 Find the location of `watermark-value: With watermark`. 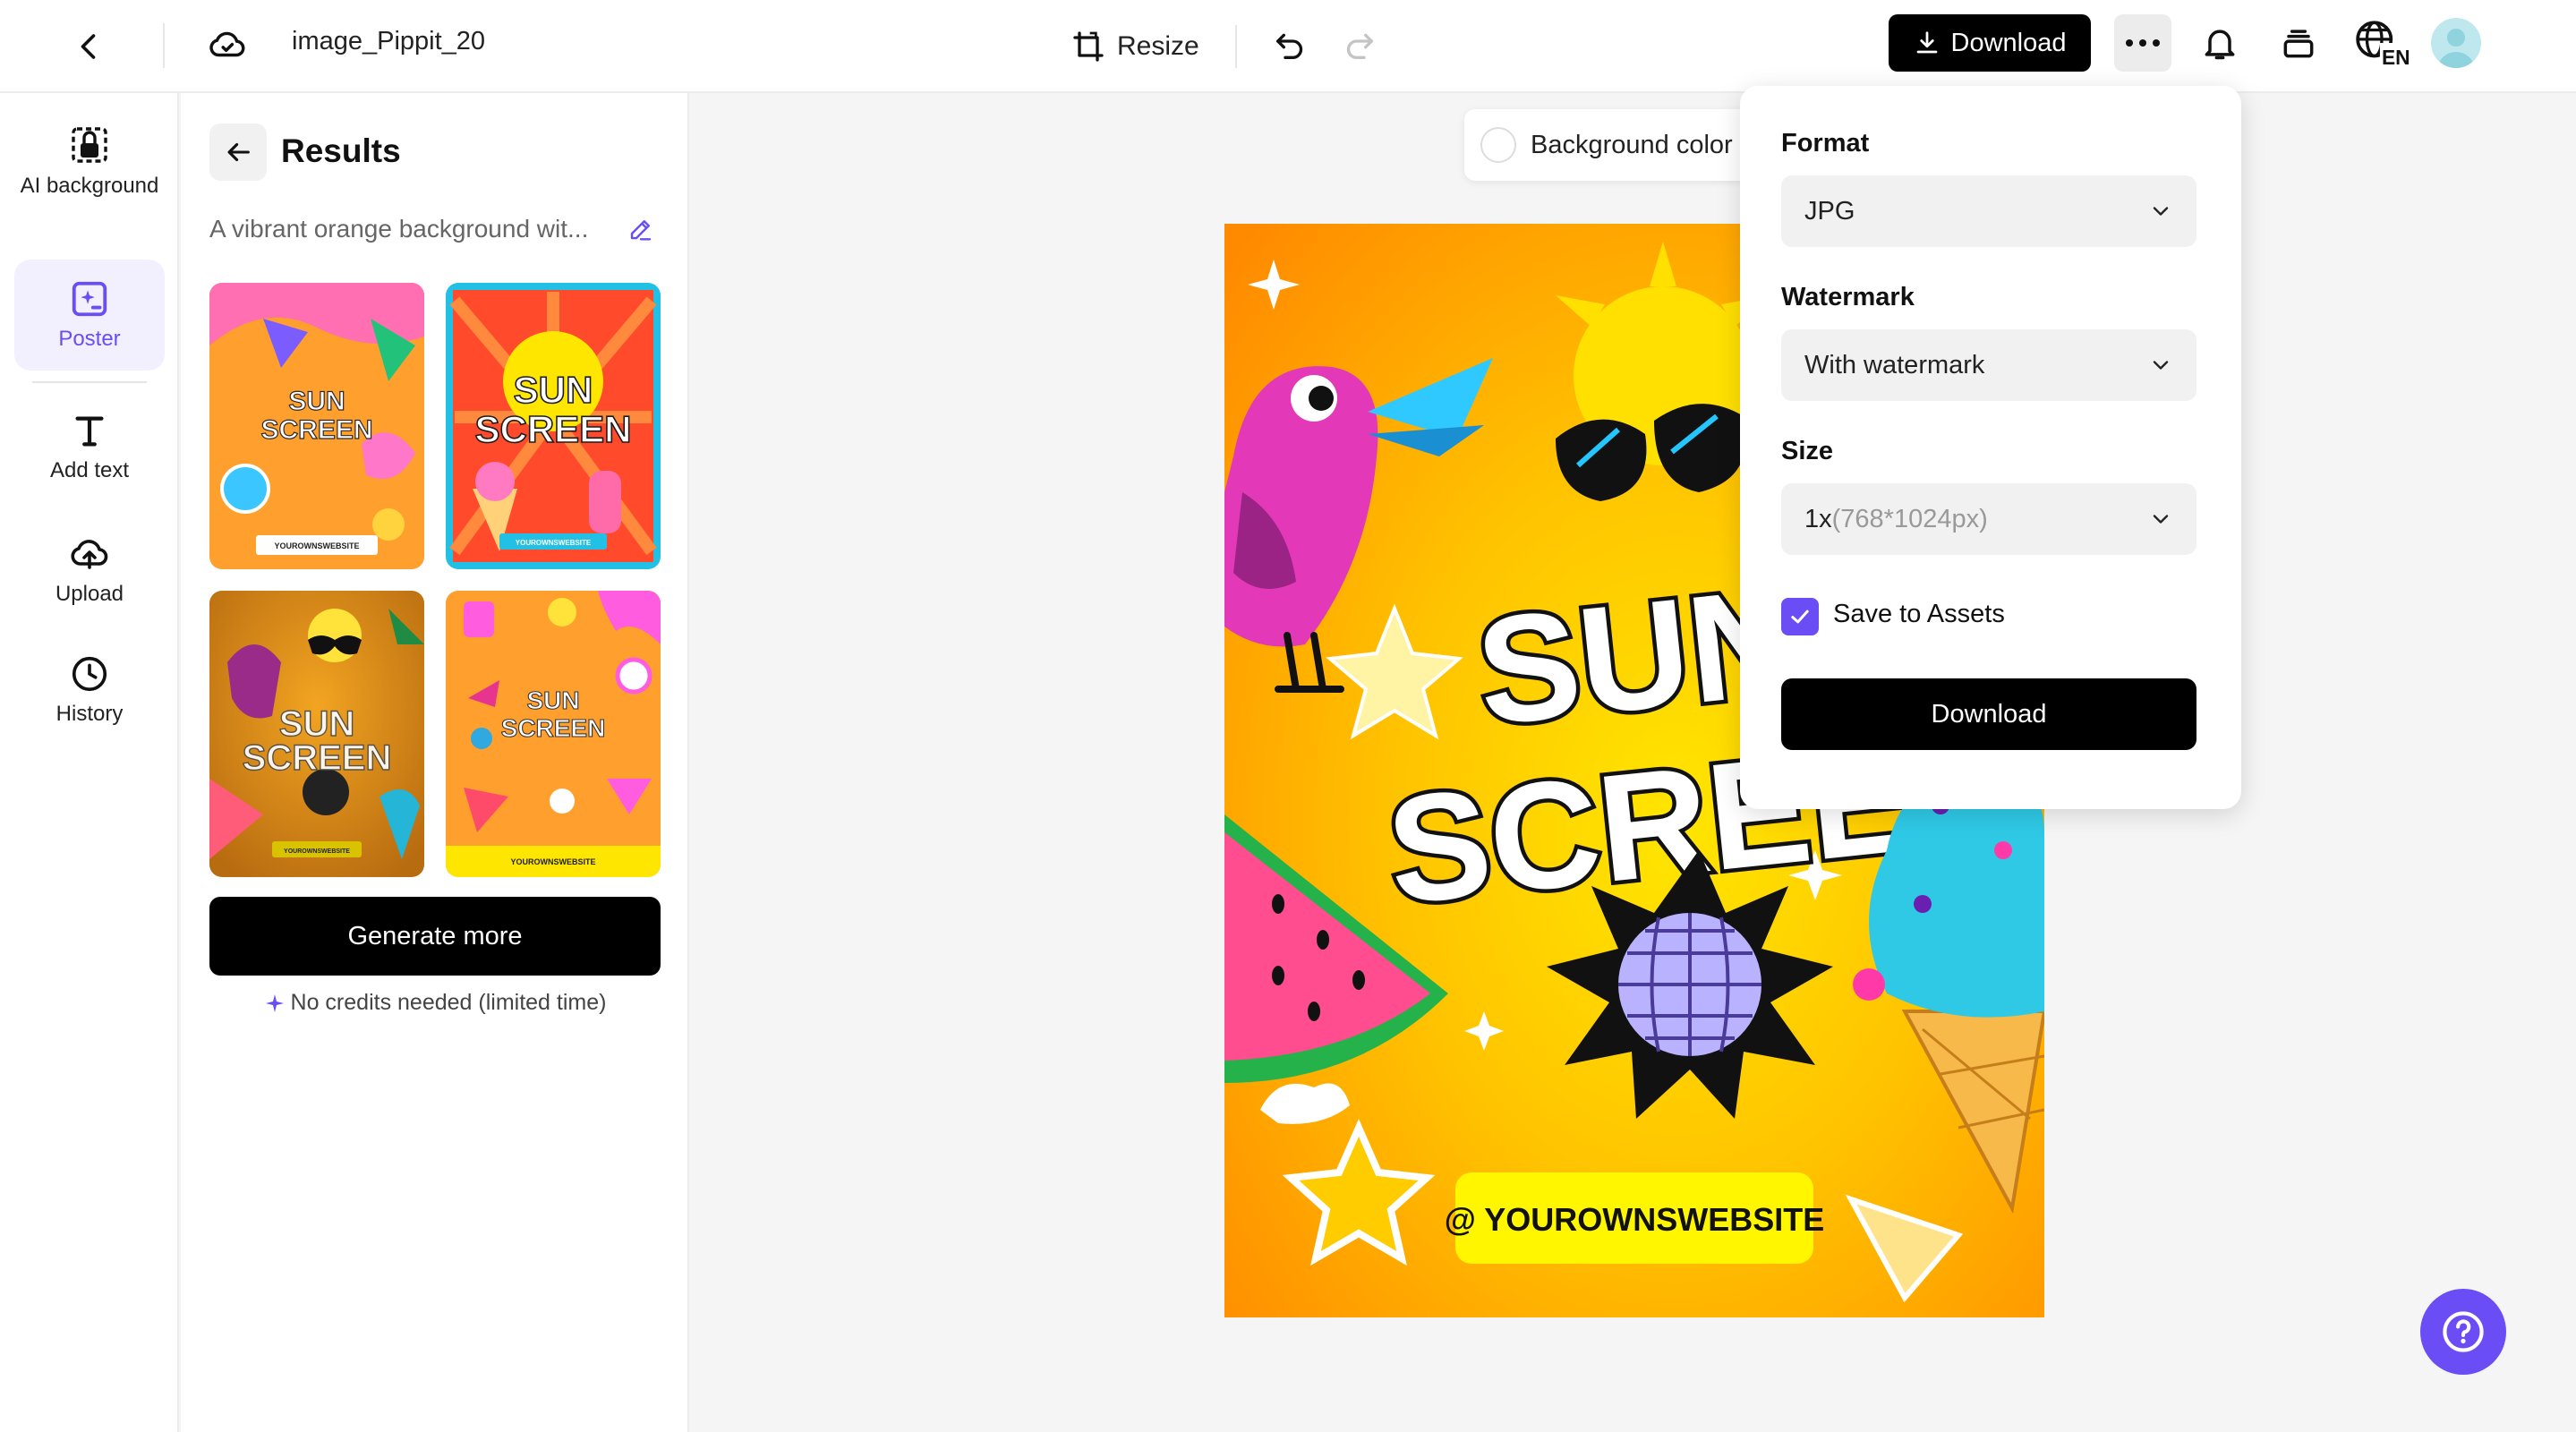

watermark-value: With watermark is located at coordinates (1894, 364).